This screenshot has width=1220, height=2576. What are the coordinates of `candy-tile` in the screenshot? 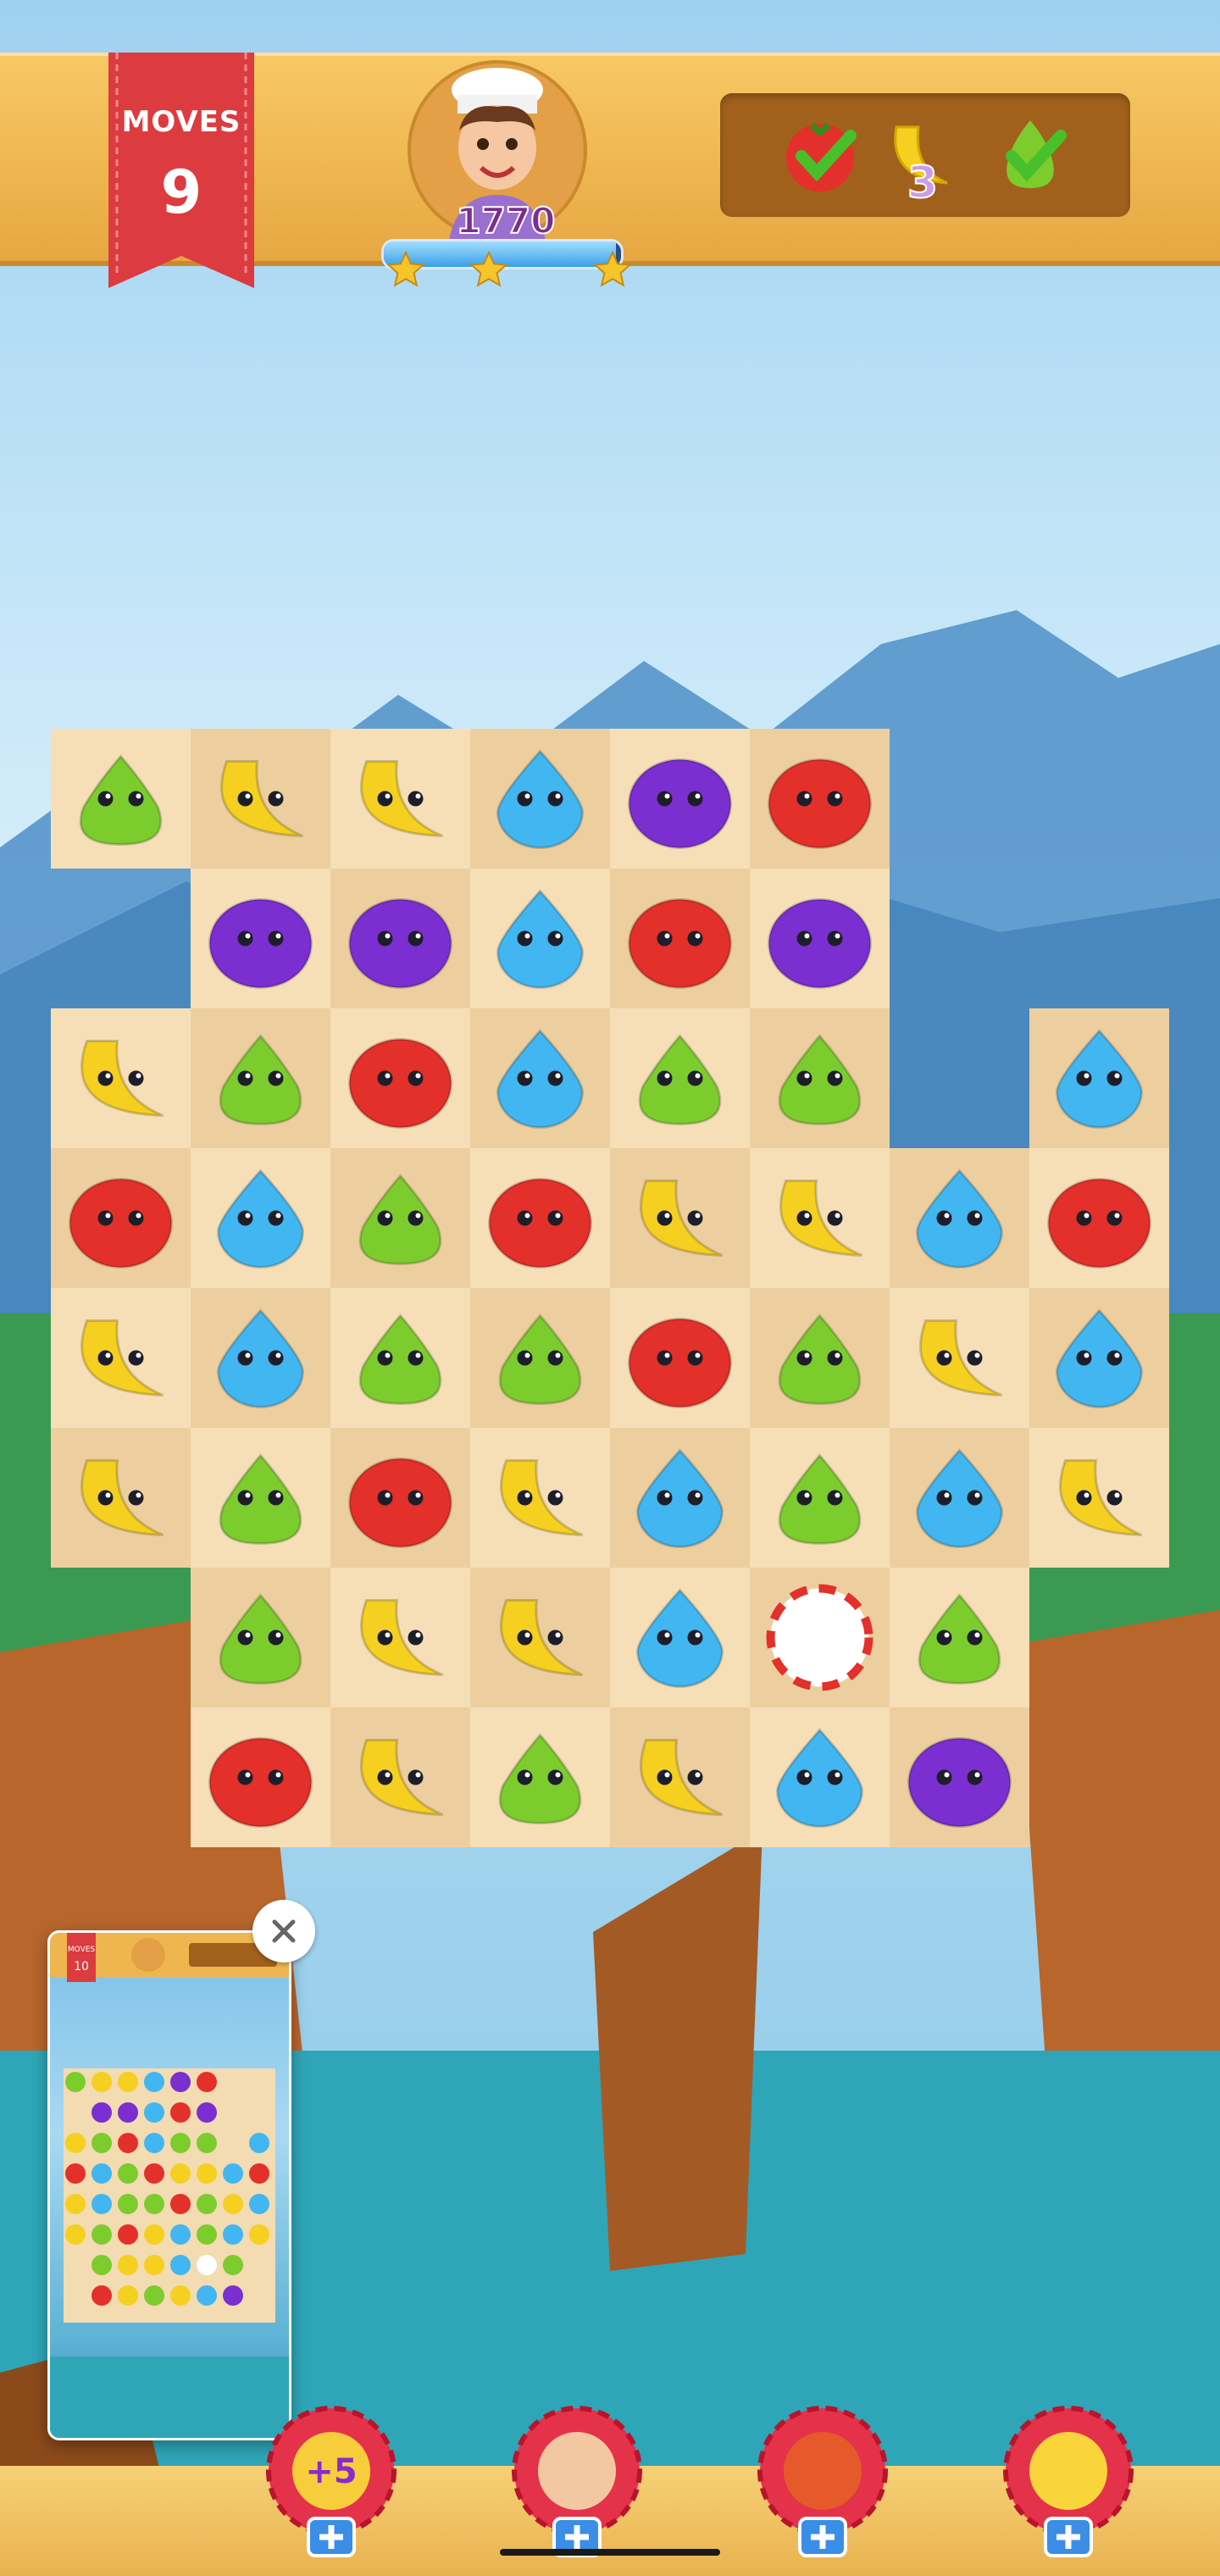 It's located at (819, 1637).